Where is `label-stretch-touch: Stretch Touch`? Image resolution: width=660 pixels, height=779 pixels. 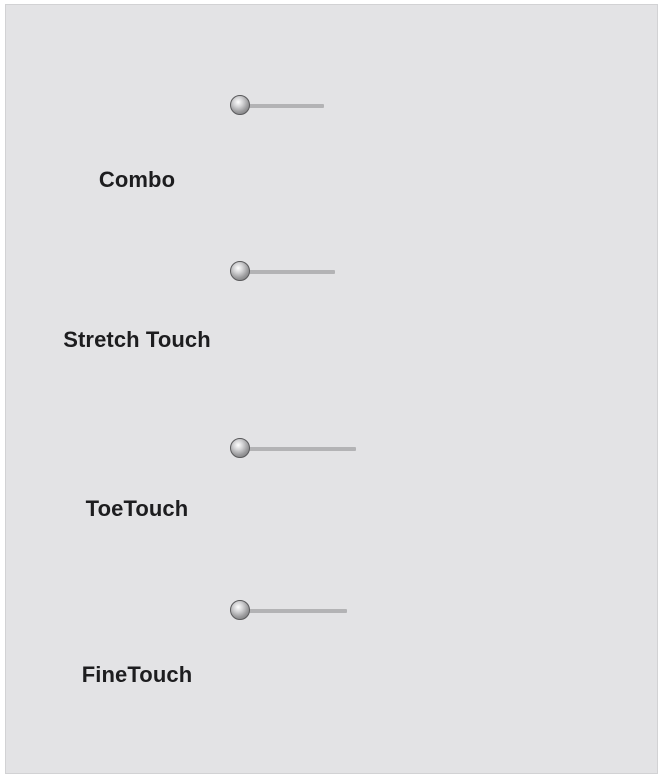
label-stretch-touch: Stretch Touch is located at coordinates (137, 339).